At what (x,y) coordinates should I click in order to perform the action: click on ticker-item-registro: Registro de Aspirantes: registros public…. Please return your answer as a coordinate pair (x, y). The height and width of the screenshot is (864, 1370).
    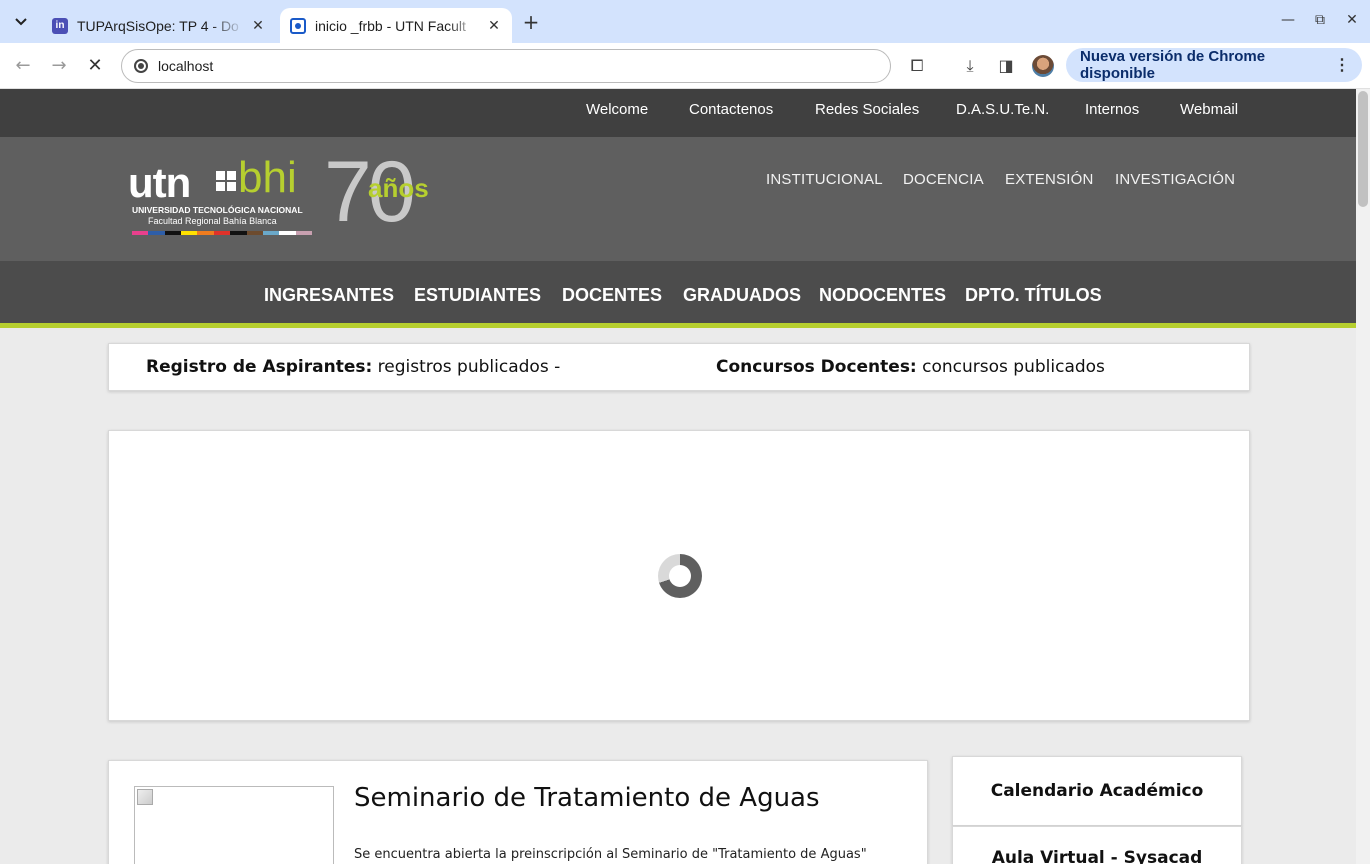
    Looking at the image, I should click on (353, 367).